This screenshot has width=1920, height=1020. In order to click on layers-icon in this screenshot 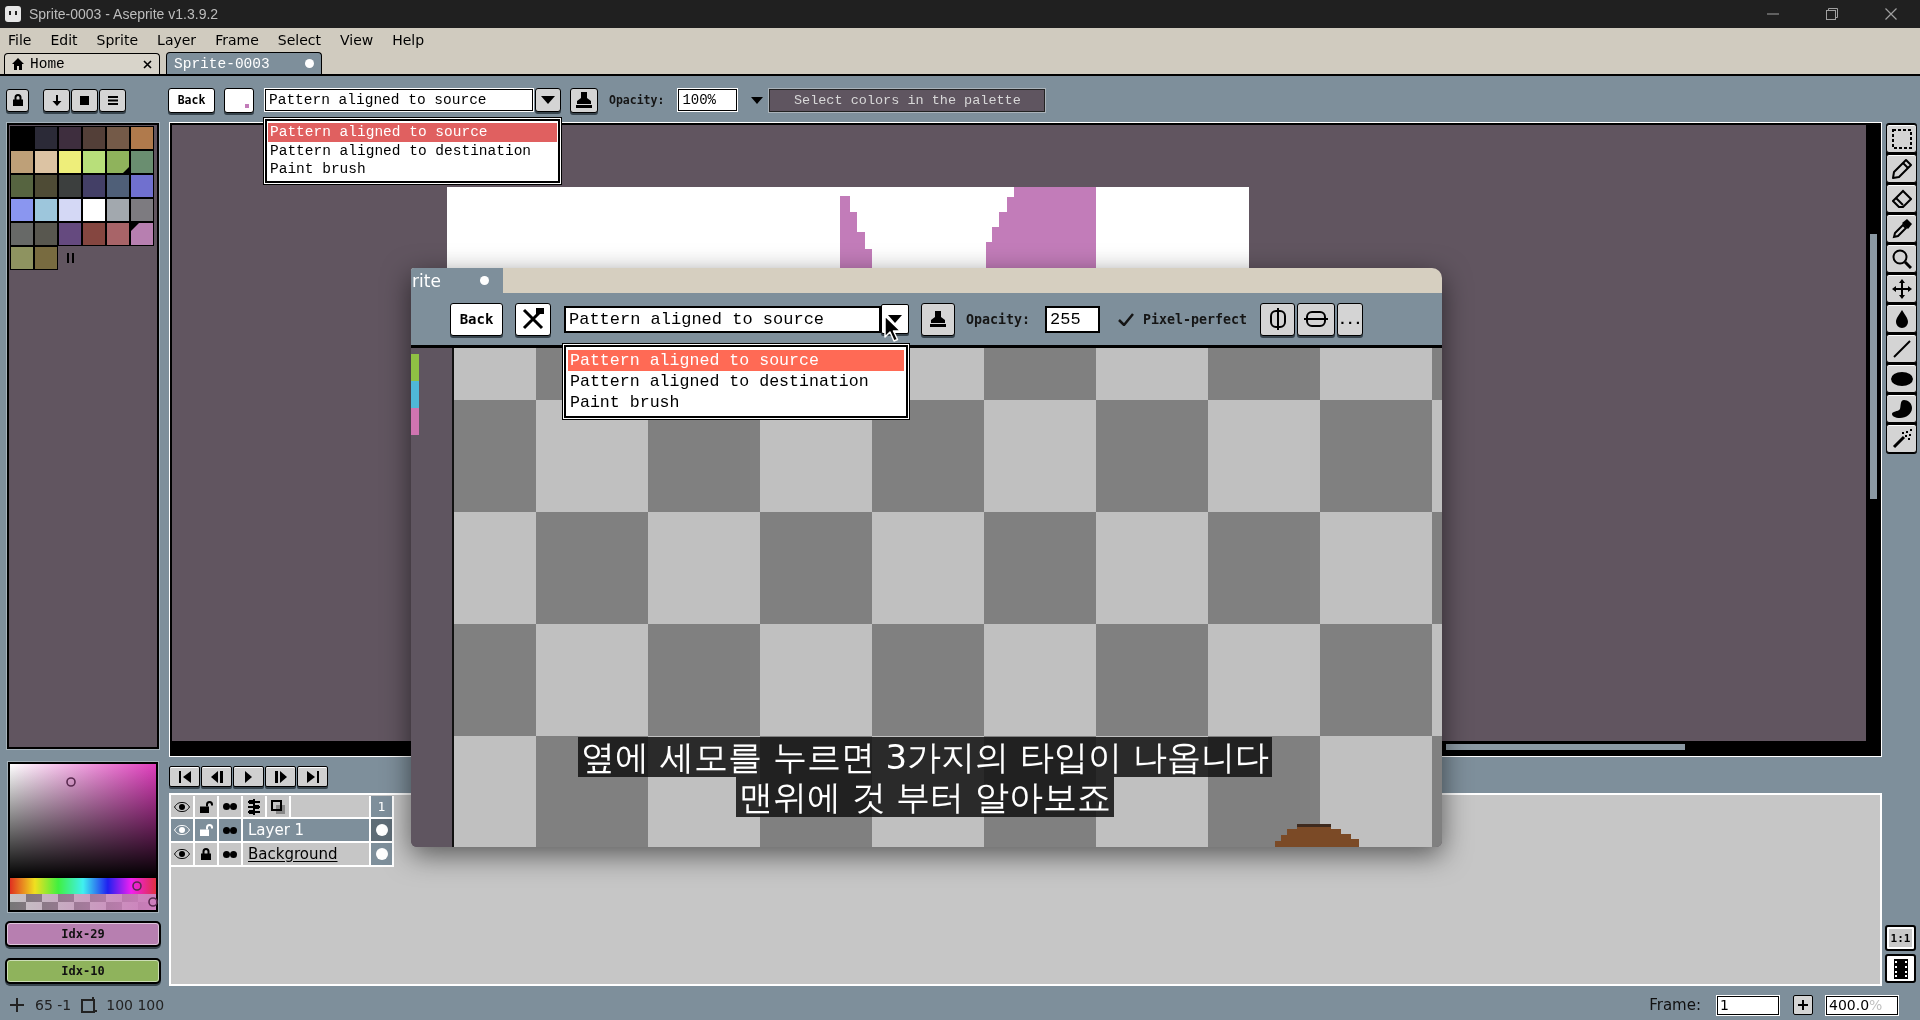, I will do `click(278, 806)`.